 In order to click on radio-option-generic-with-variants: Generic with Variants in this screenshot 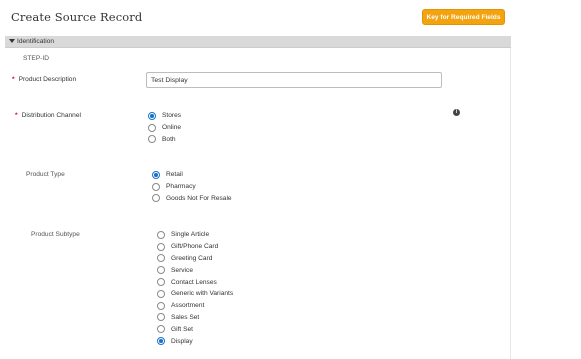, I will do `click(195, 294)`.